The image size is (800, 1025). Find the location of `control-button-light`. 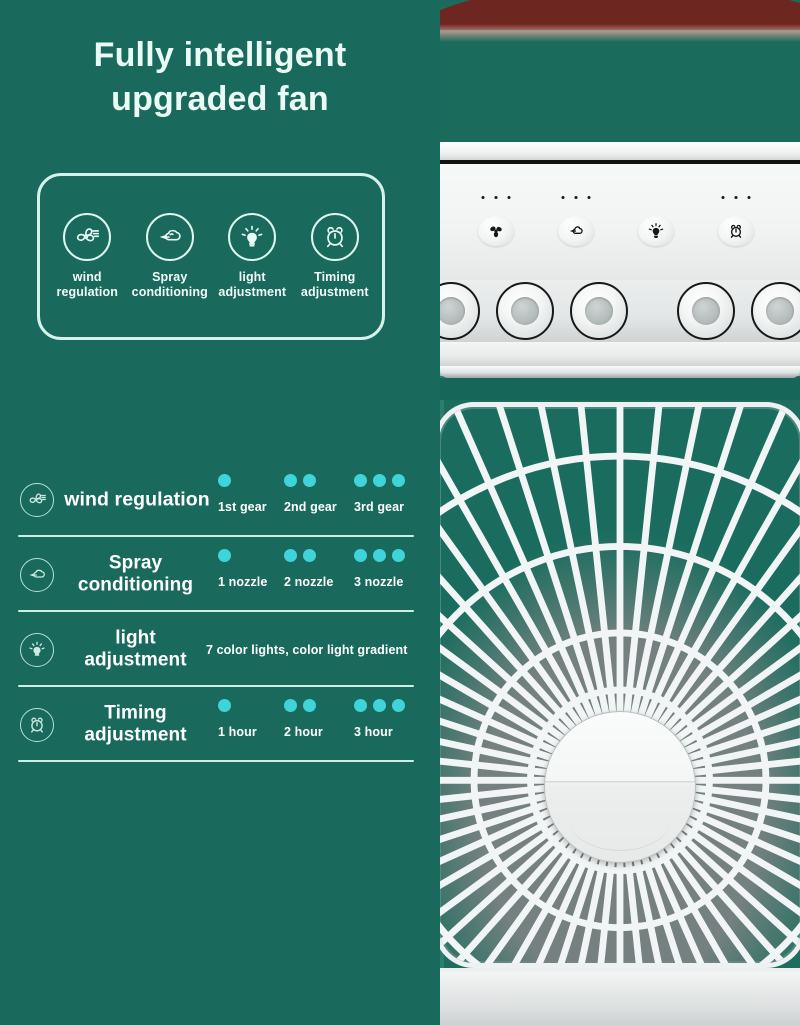

control-button-light is located at coordinates (656, 222).